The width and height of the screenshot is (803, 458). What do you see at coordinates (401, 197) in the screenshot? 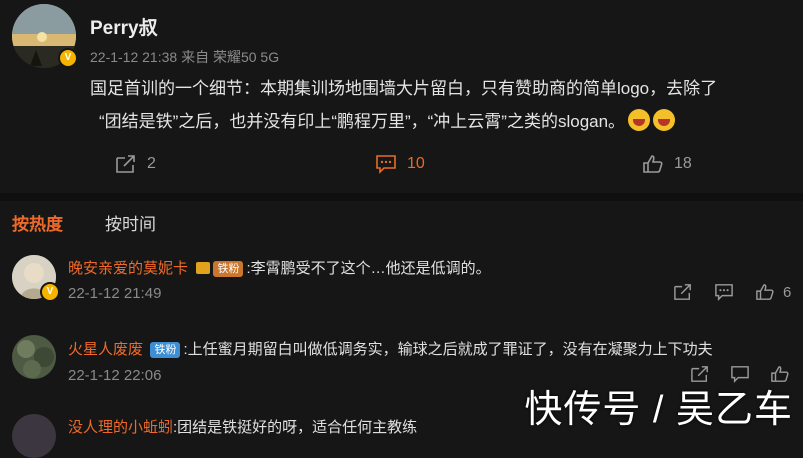
I see `section-divider` at bounding box center [401, 197].